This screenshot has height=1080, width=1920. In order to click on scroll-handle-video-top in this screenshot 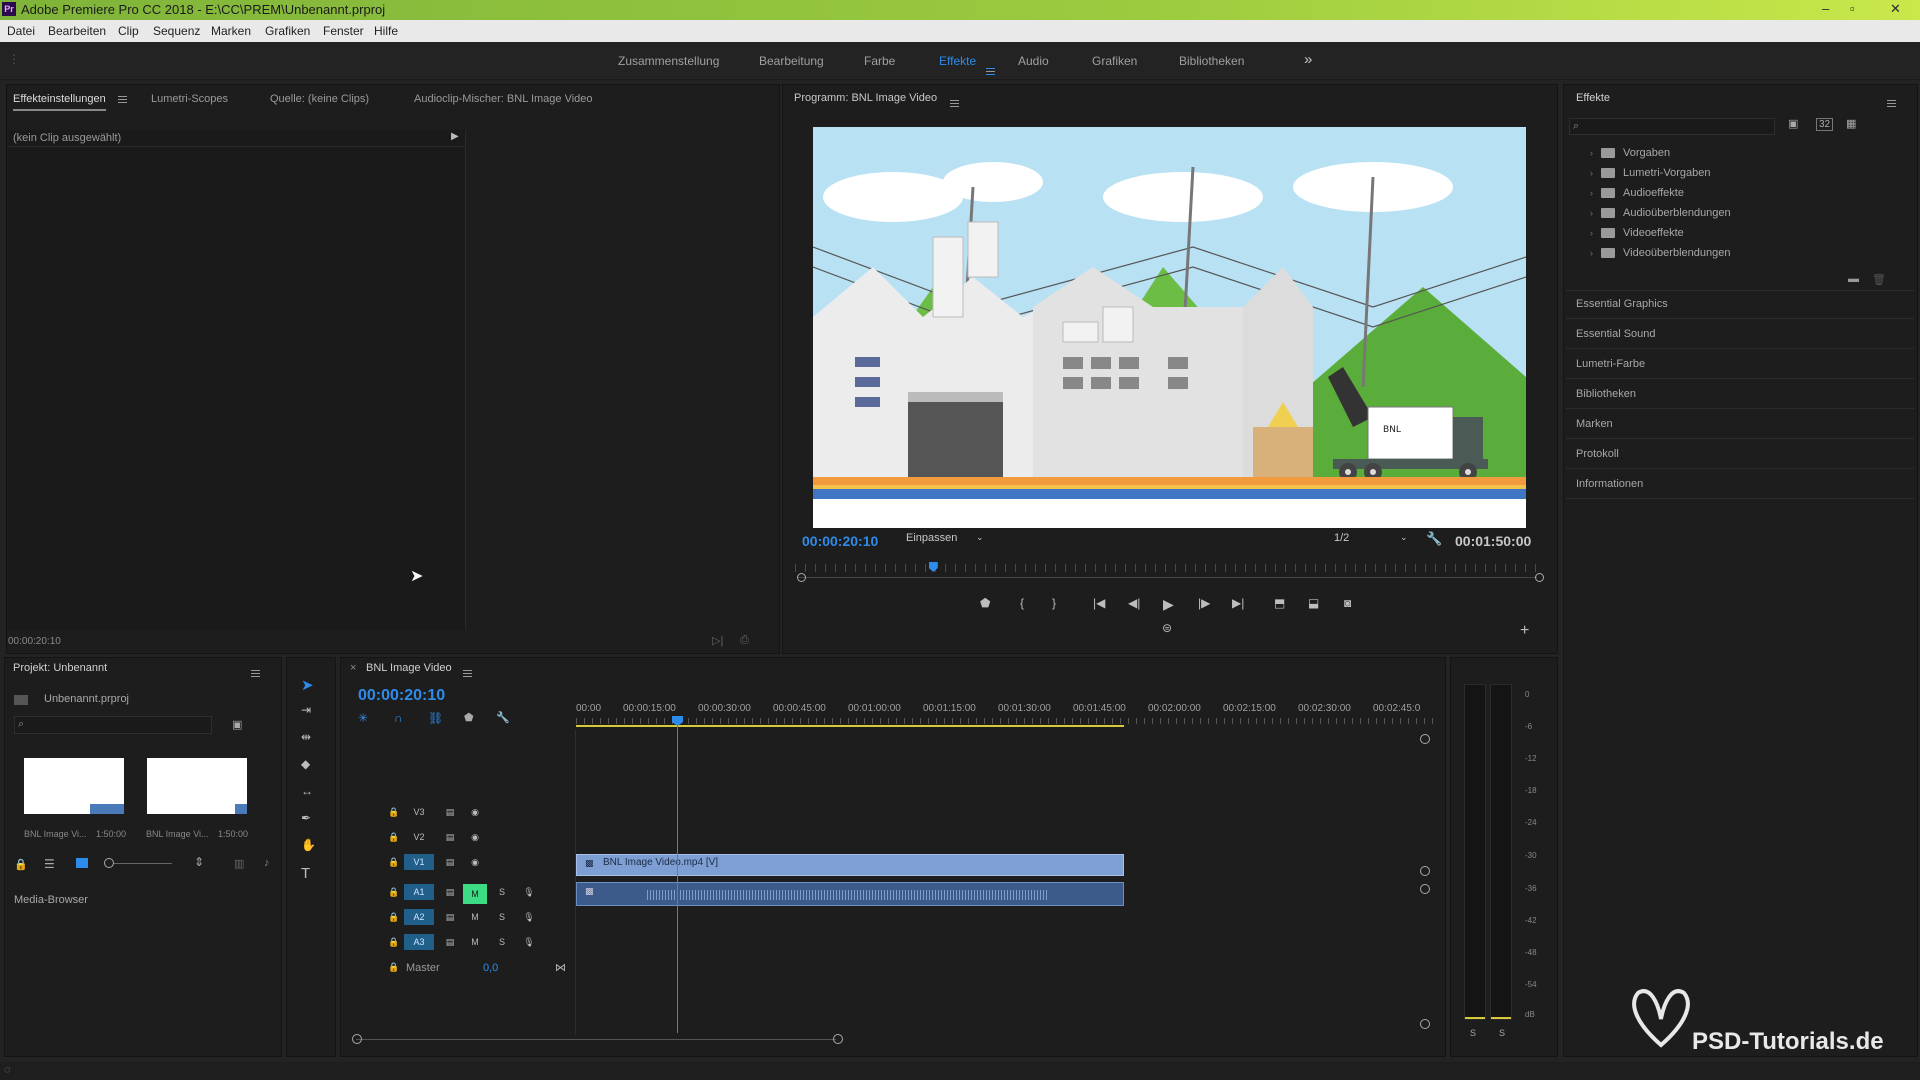, I will do `click(1425, 739)`.